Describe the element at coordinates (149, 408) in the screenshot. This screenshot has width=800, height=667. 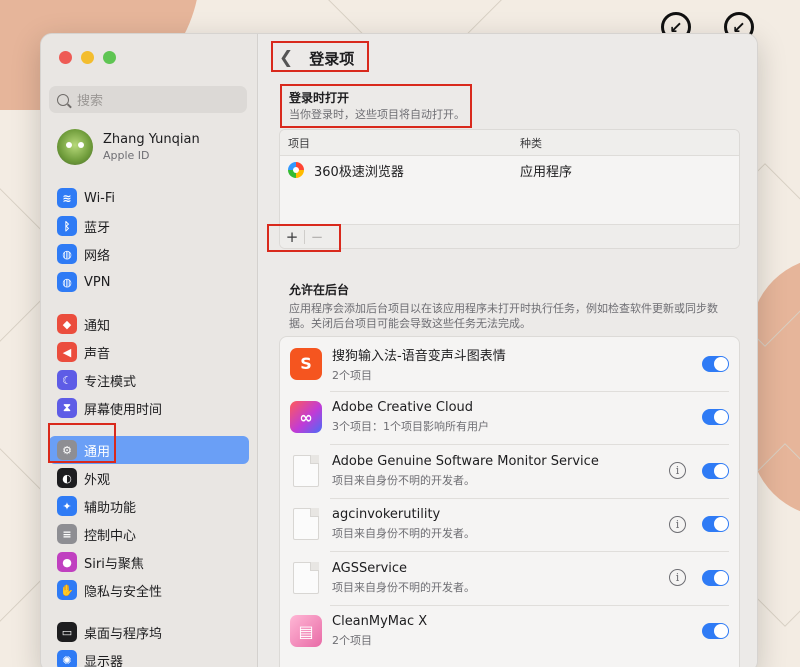
I see `sidebar-item: ⧗ 屏幕使用时间` at that location.